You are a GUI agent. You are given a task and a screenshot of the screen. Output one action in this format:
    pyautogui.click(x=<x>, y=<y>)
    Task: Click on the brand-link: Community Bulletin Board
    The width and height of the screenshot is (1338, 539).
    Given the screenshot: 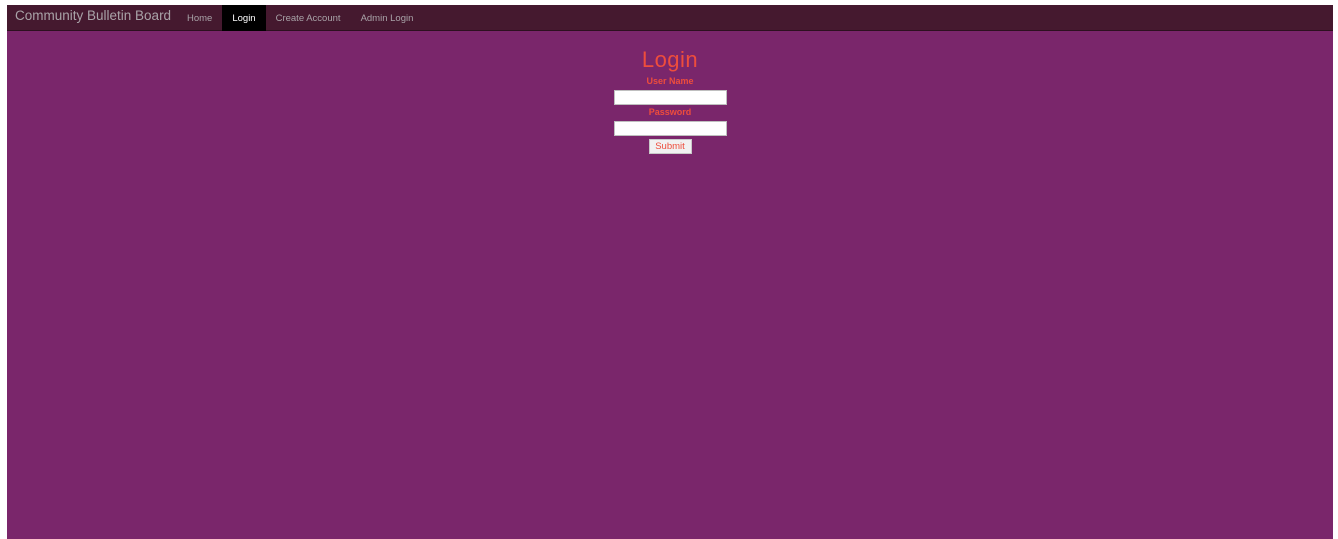 What is the action you would take?
    pyautogui.click(x=93, y=15)
    